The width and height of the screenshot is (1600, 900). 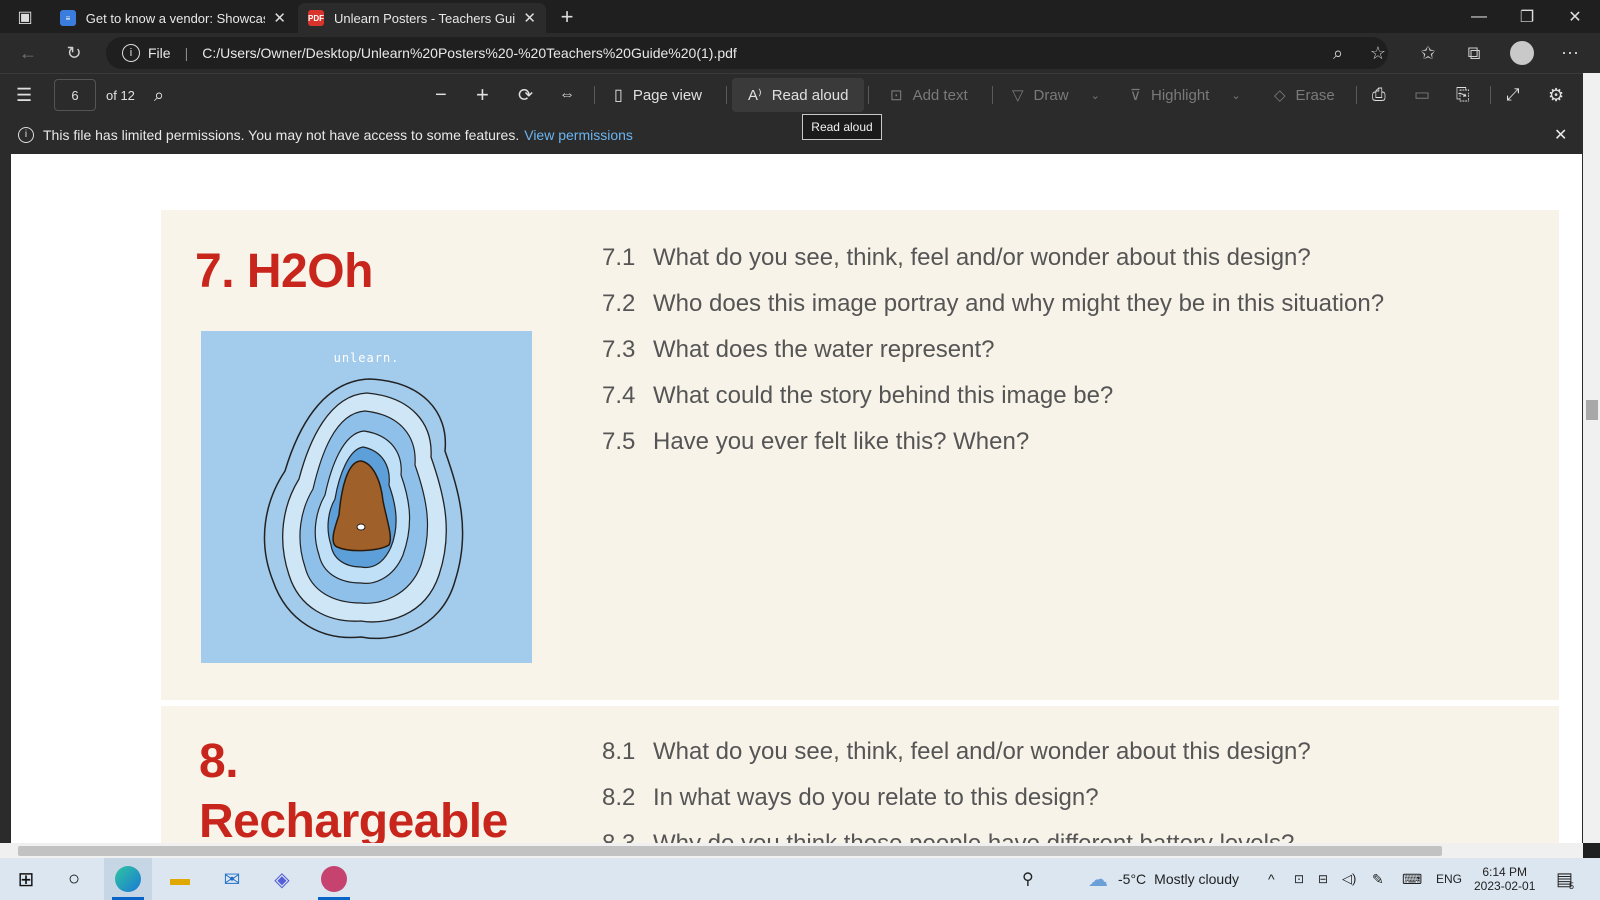 What do you see at coordinates (567, 16) in the screenshot?
I see `new-tab-icon: +` at bounding box center [567, 16].